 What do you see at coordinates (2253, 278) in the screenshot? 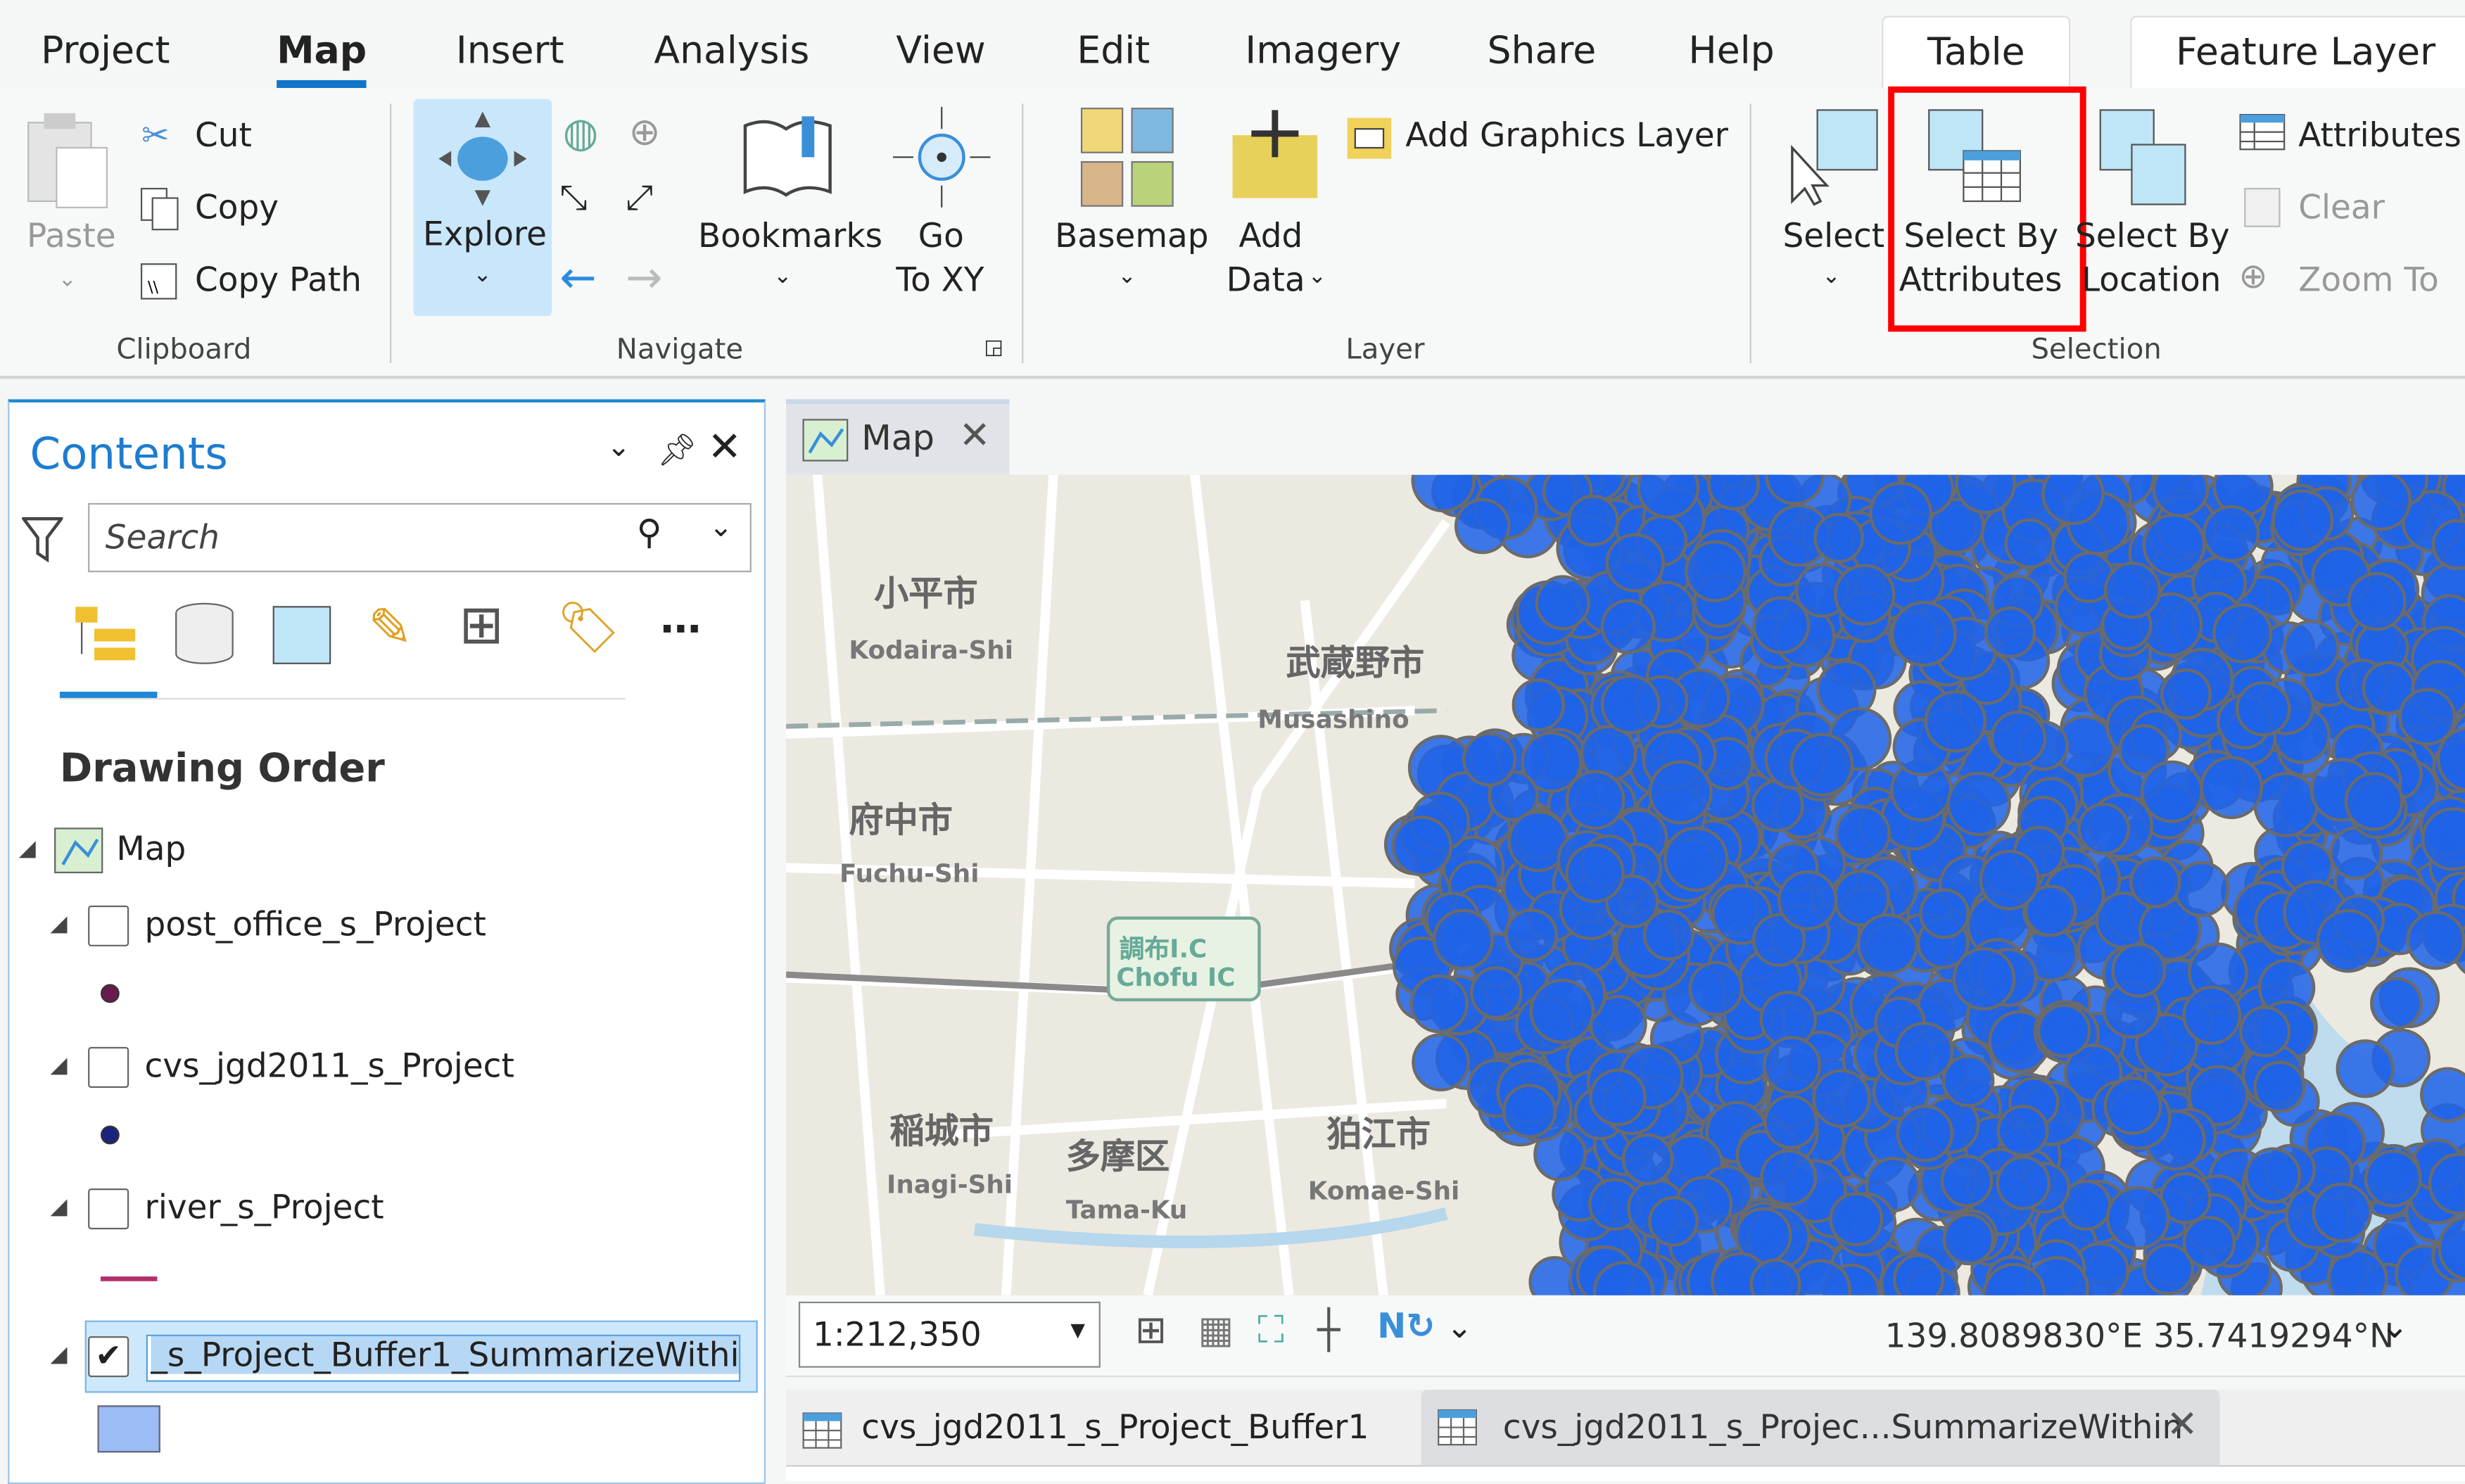
I see `zoom-to-icon: ⊕` at bounding box center [2253, 278].